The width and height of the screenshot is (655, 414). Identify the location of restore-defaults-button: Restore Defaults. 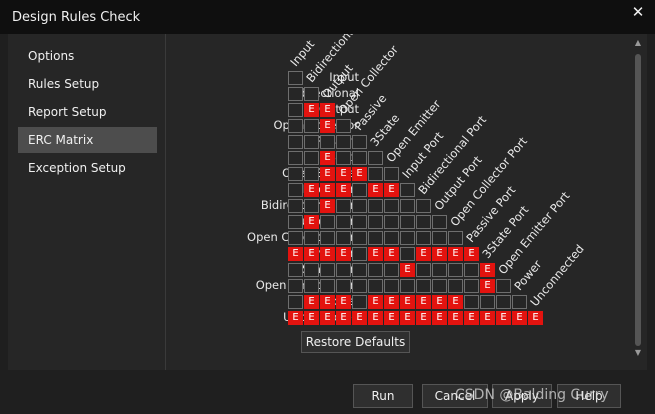
(355, 342).